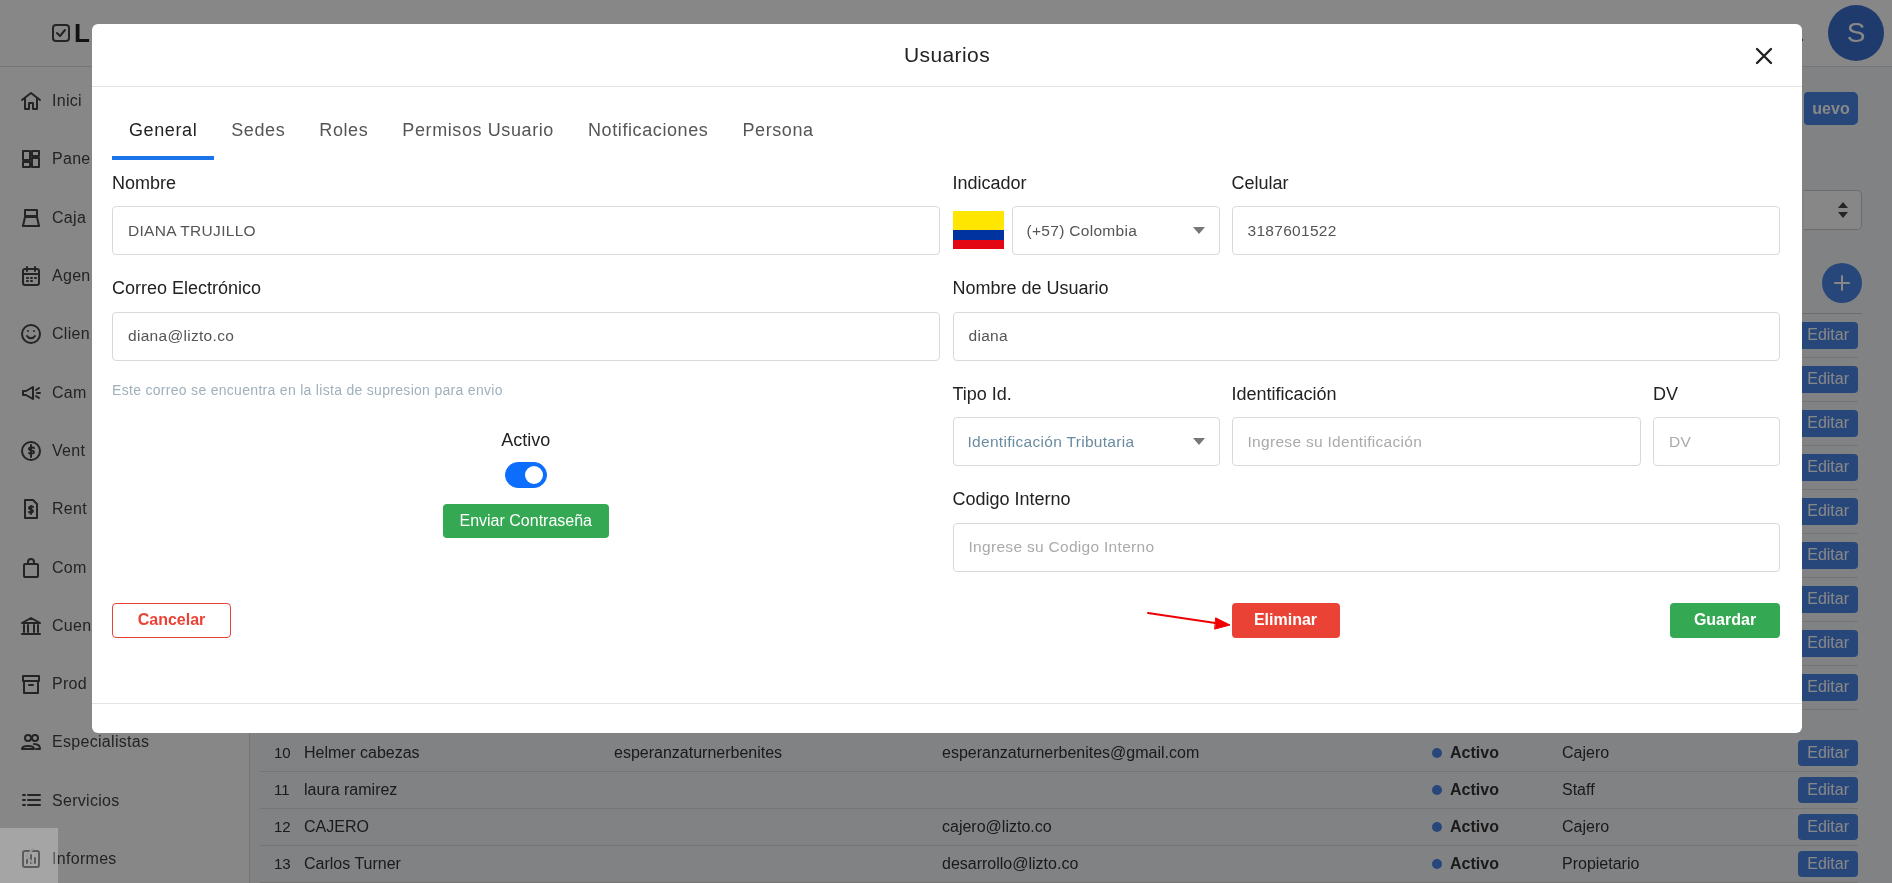  I want to click on table-cell: esperanzaturnerbenites@gmail.com, so click(1071, 752).